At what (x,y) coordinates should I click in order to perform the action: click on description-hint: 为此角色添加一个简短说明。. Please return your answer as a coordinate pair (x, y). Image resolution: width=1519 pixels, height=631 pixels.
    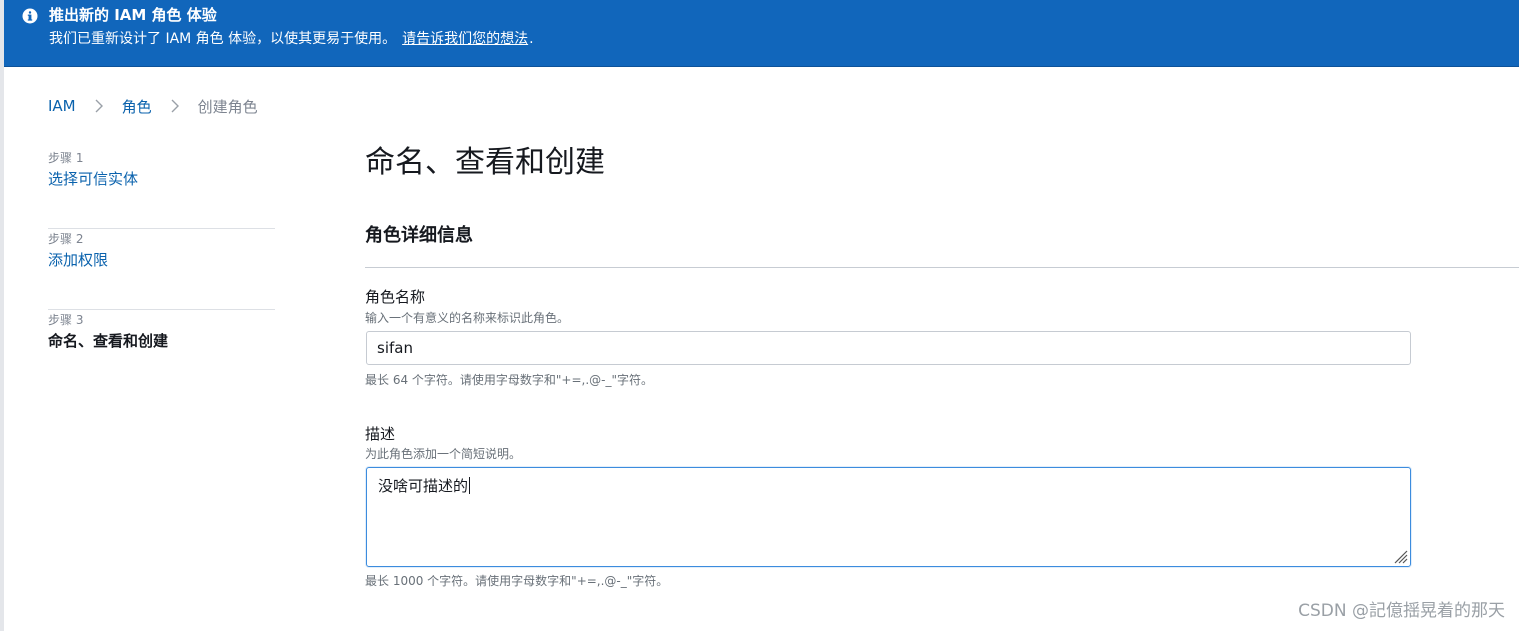
    Looking at the image, I should click on (443, 454).